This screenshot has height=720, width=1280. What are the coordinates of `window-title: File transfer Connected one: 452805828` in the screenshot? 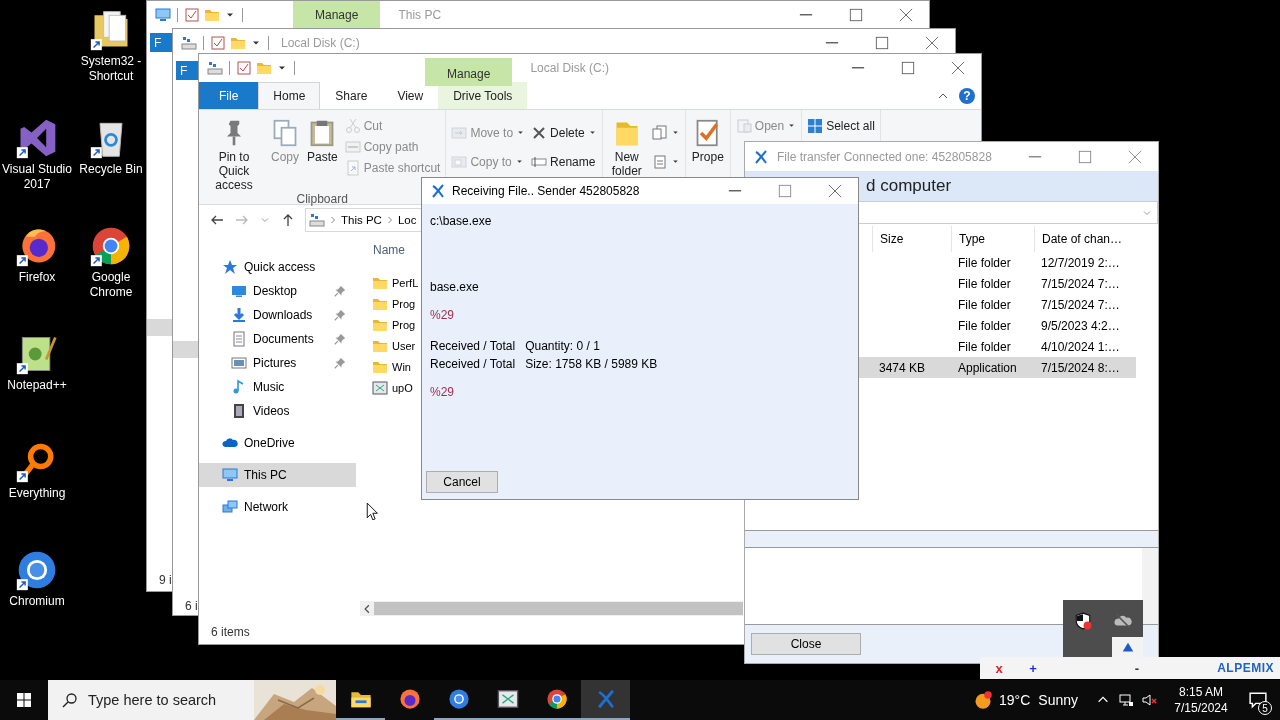 It's located at (884, 156).